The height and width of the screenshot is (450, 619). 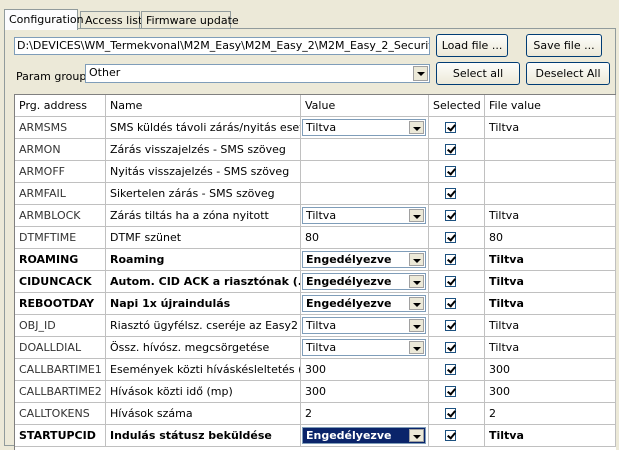 What do you see at coordinates (203, 194) in the screenshot?
I see `cell-name: Sikertelen zárás - SMS szöveg` at bounding box center [203, 194].